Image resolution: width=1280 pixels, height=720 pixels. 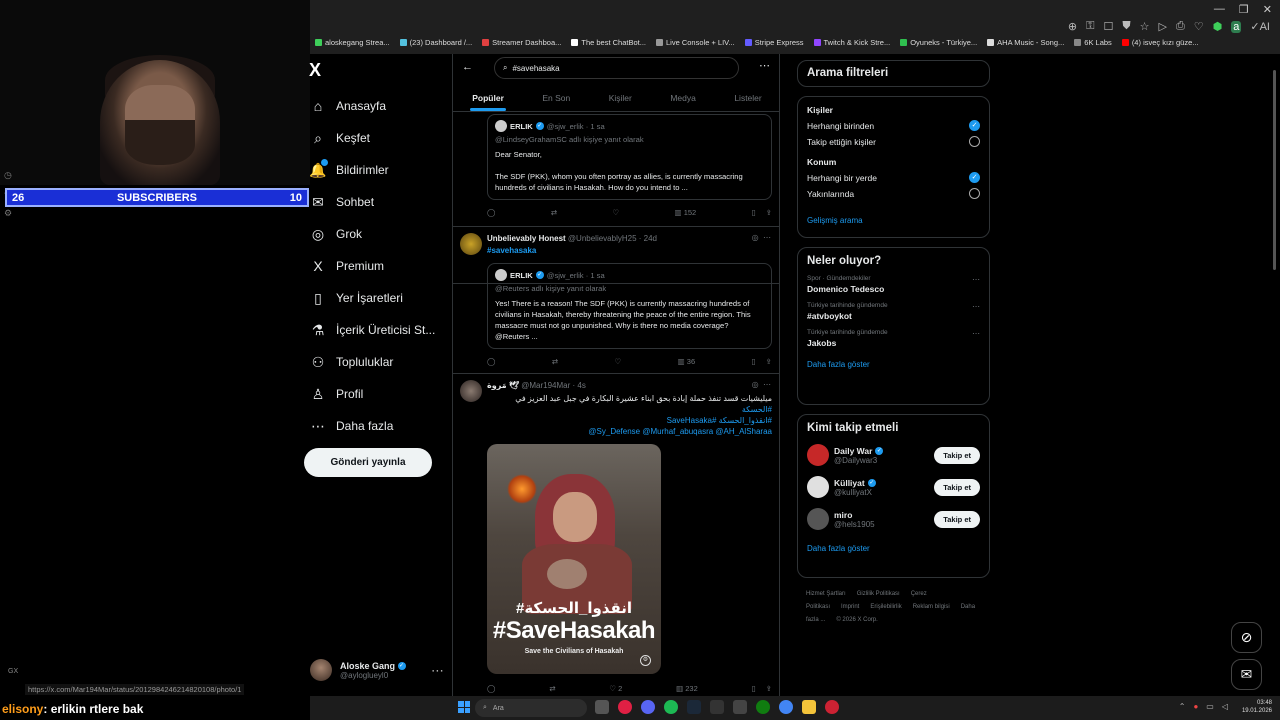 I want to click on network-icon: ▭, so click(x=1210, y=706).